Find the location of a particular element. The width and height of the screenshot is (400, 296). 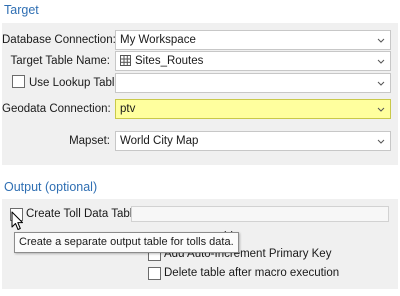

geodata-connection-combo: ptv is located at coordinates (253, 109).